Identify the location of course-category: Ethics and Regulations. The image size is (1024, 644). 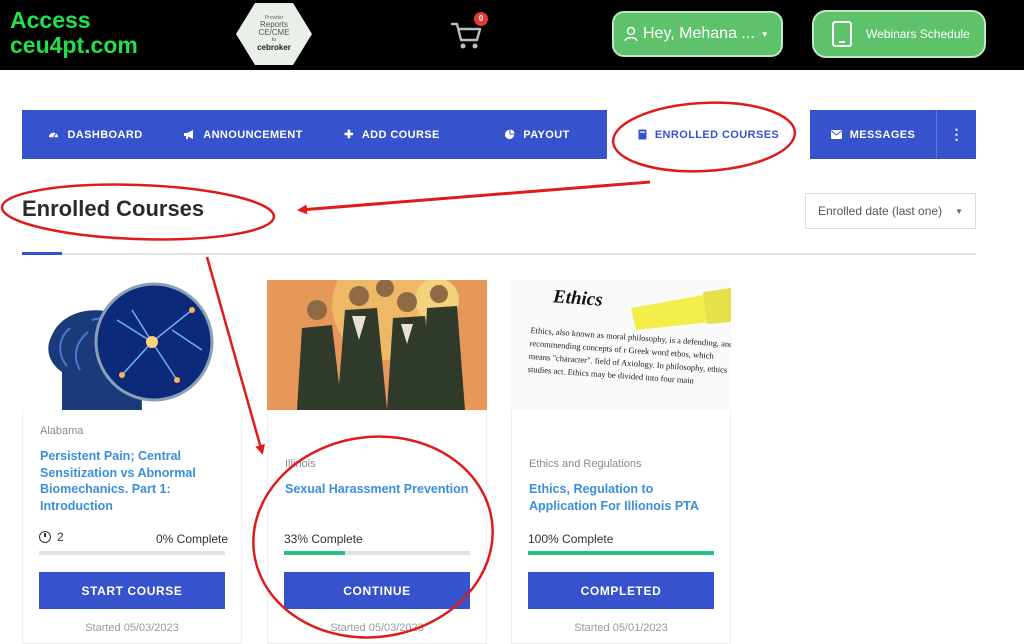
(585, 464).